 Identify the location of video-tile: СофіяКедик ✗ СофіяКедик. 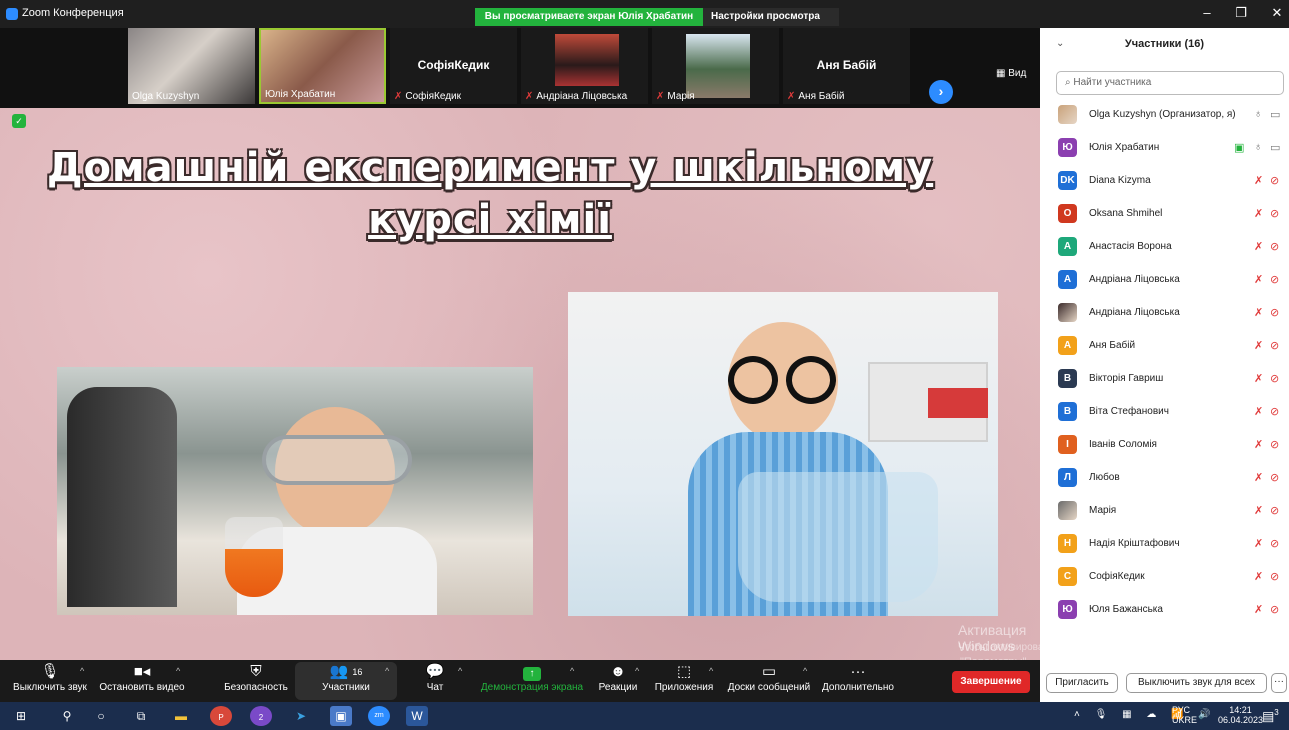
(453, 66).